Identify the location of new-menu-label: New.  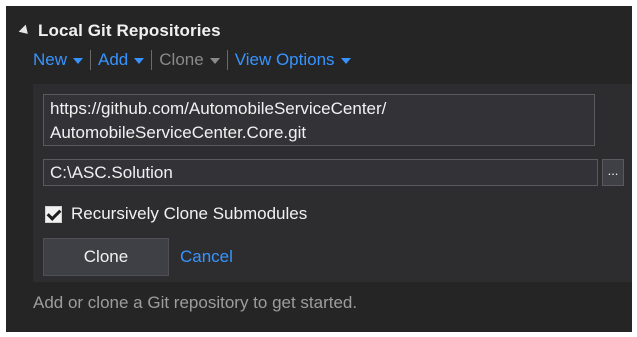
(50, 59).